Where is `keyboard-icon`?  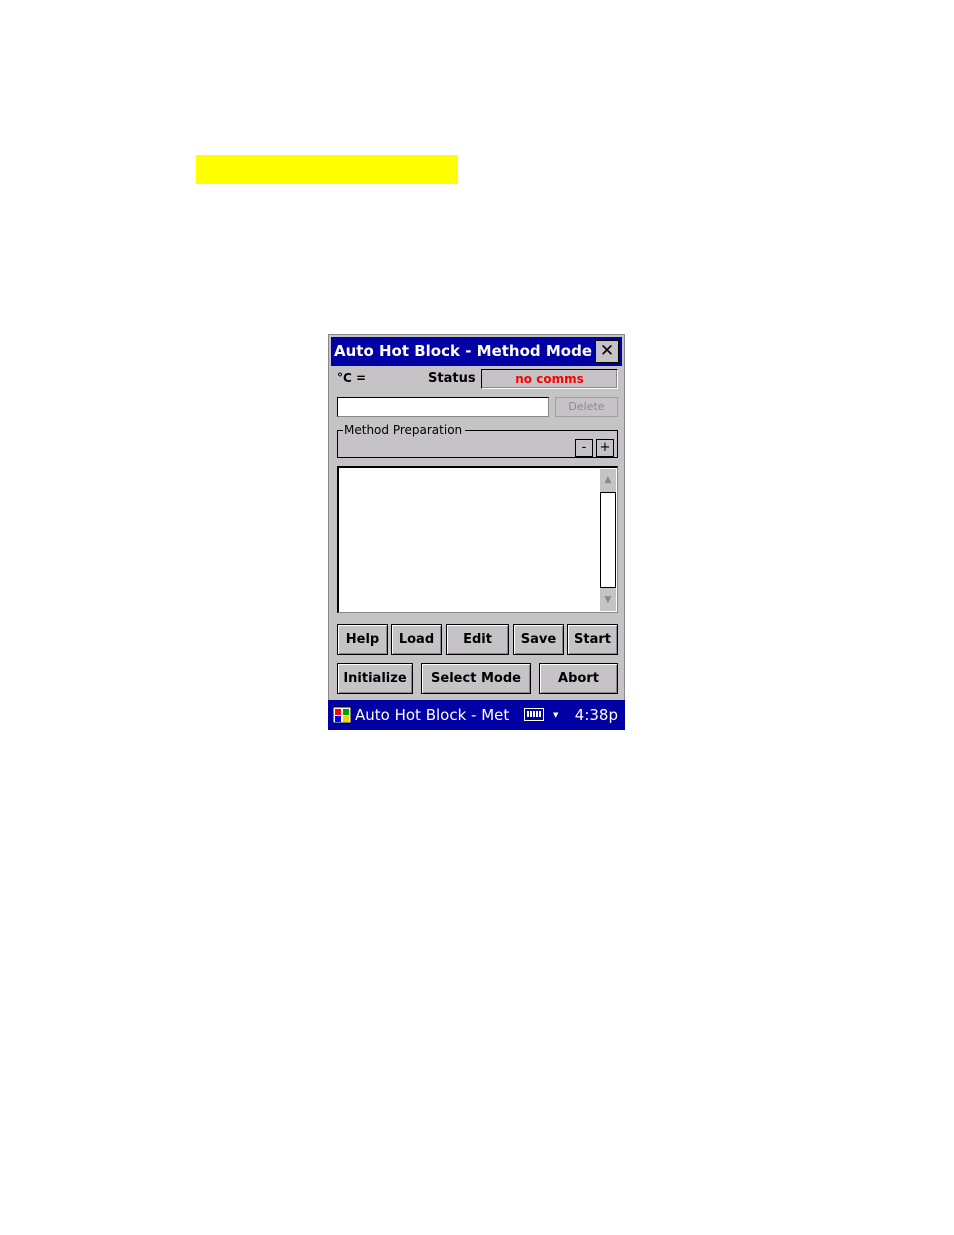 keyboard-icon is located at coordinates (534, 714).